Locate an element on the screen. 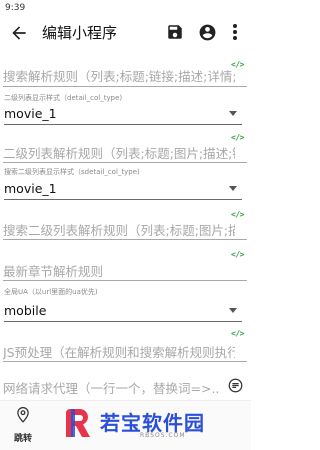 This screenshot has width=320, height=450. search-rule-field: </> 搜索解析规则（列表;标题;链接;描述;详情;图片） is located at coordinates (125, 75).